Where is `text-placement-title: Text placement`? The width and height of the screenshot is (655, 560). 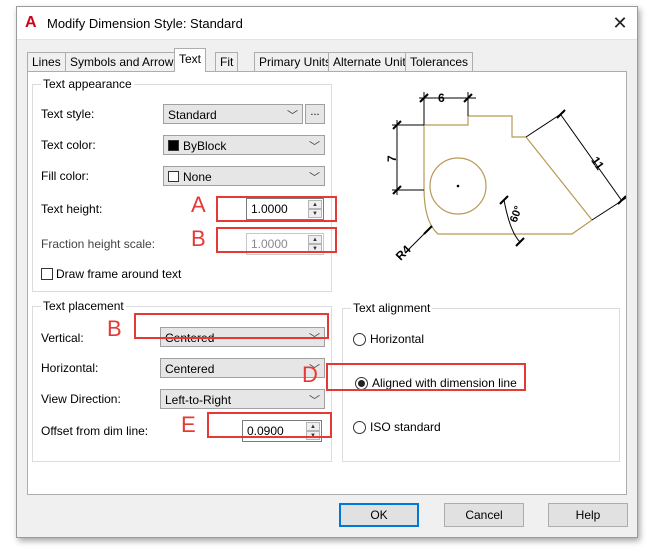
text-placement-title: Text placement is located at coordinates (83, 306).